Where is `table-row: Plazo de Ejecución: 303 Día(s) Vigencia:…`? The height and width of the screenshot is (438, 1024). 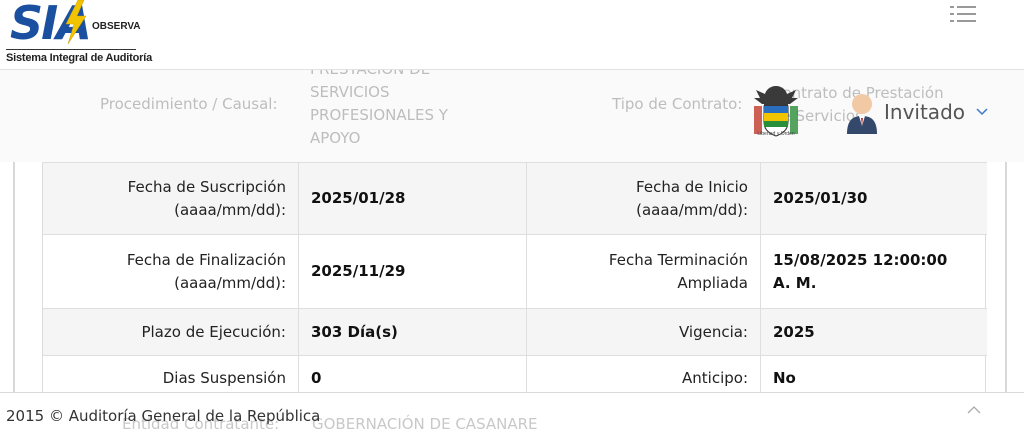 table-row: Plazo de Ejecución: 303 Día(s) Vigencia:… is located at coordinates (515, 331).